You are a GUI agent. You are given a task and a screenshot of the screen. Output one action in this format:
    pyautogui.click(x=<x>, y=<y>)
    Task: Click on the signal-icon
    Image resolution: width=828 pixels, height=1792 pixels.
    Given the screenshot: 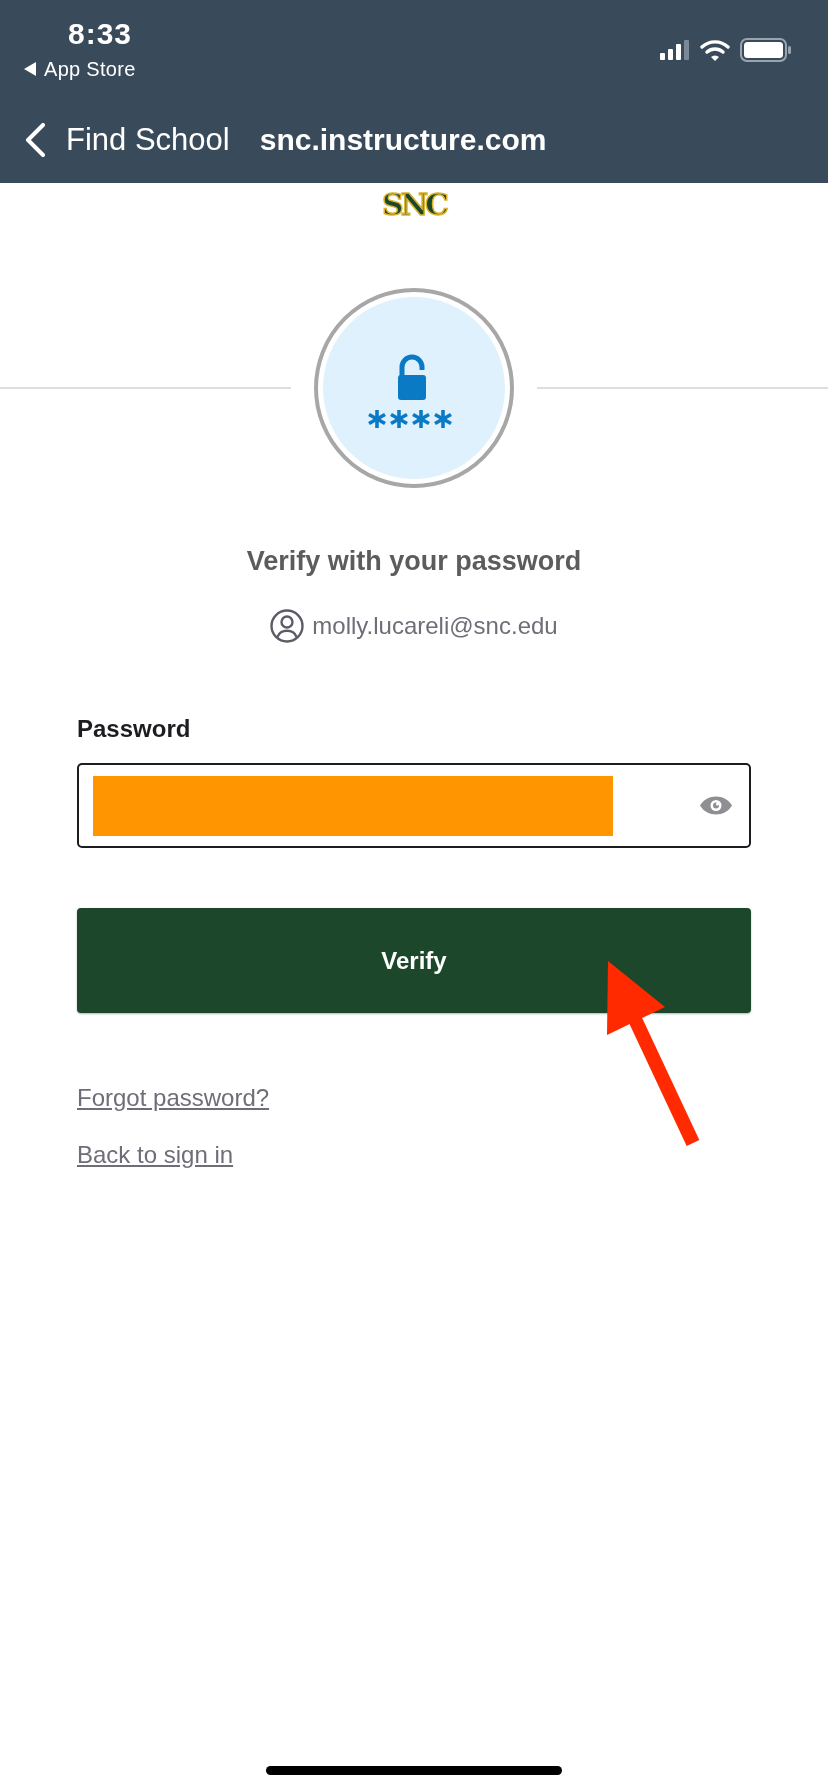 What is the action you would take?
    pyautogui.click(x=675, y=50)
    